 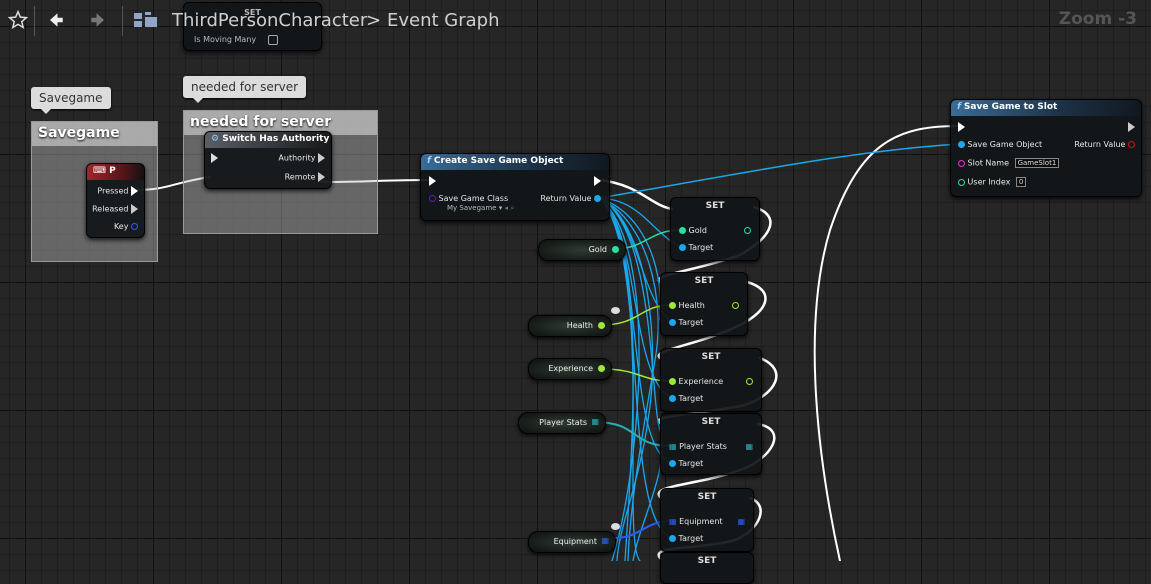 I want to click on breadcrumb-graph: Event Graph, so click(x=443, y=20).